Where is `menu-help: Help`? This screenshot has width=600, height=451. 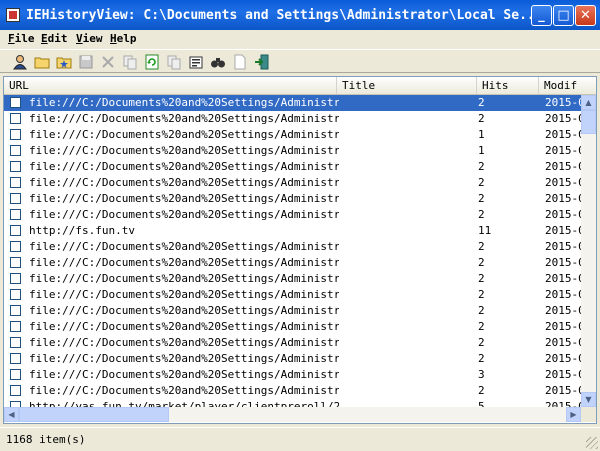 menu-help: Help is located at coordinates (123, 38).